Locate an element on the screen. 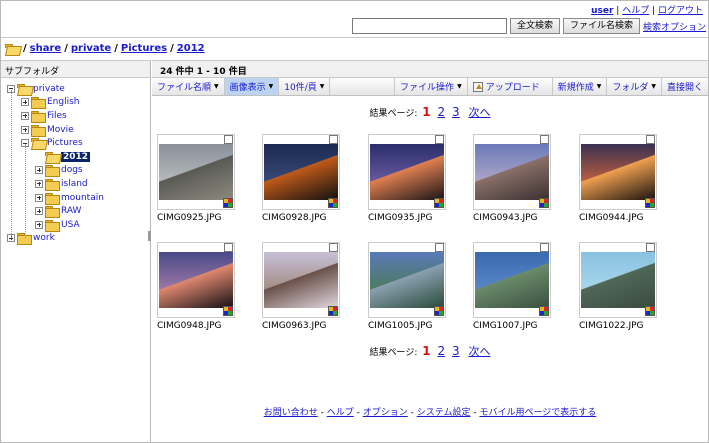 This screenshot has width=709, height=443. tree-node-raw: RAW is located at coordinates (75, 211).